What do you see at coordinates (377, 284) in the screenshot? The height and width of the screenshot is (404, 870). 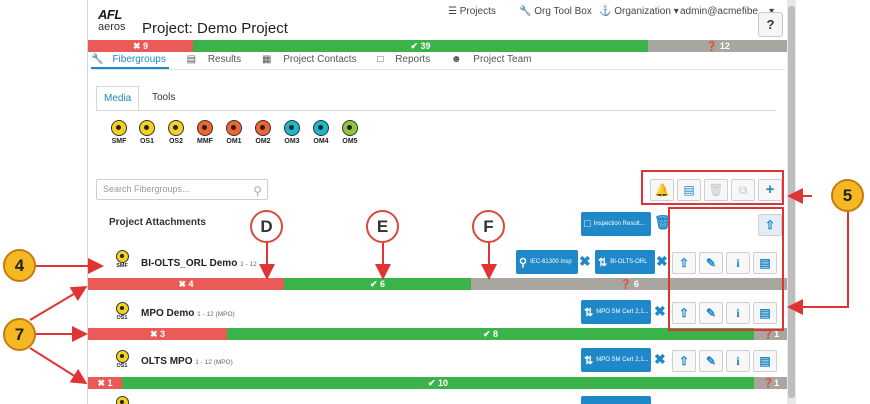 I see `pass-segment: ✔ 6` at bounding box center [377, 284].